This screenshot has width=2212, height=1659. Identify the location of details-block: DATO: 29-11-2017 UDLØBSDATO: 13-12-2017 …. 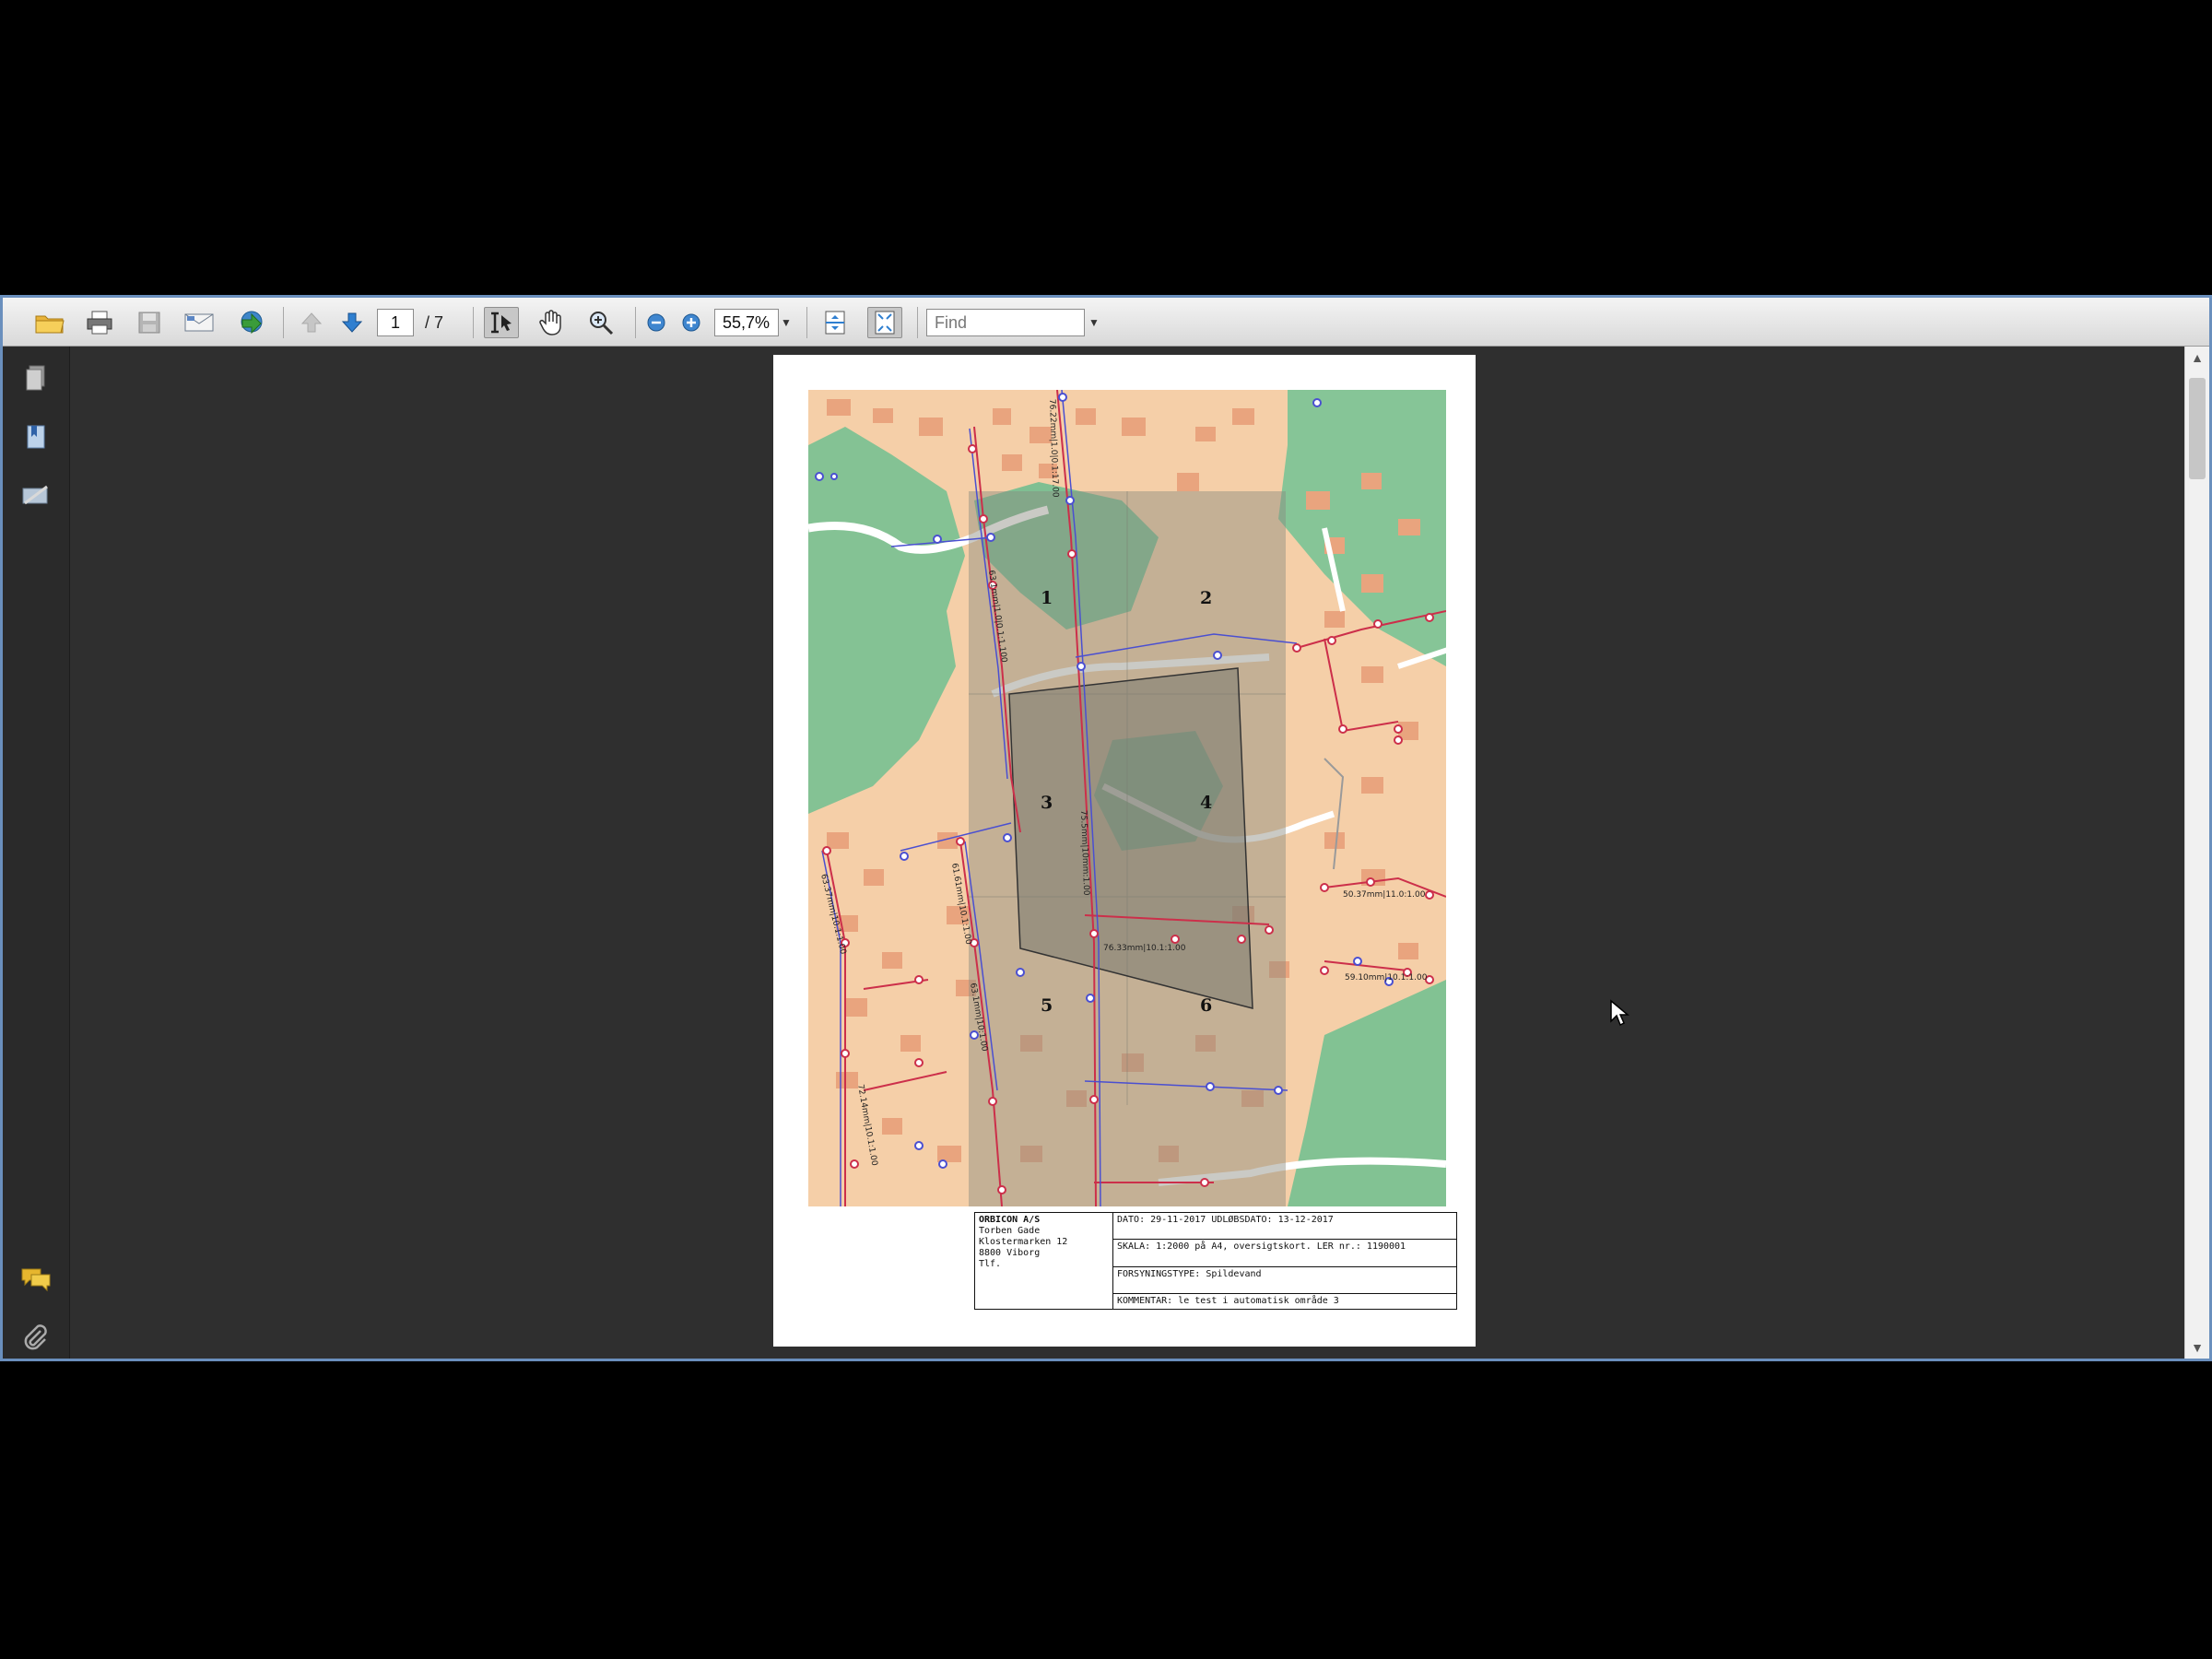
(1284, 1261).